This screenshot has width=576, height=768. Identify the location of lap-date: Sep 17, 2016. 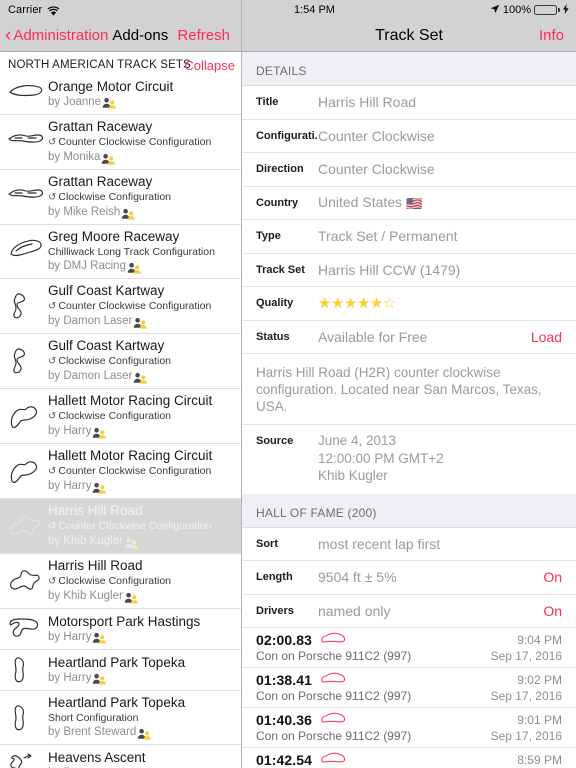
(526, 656).